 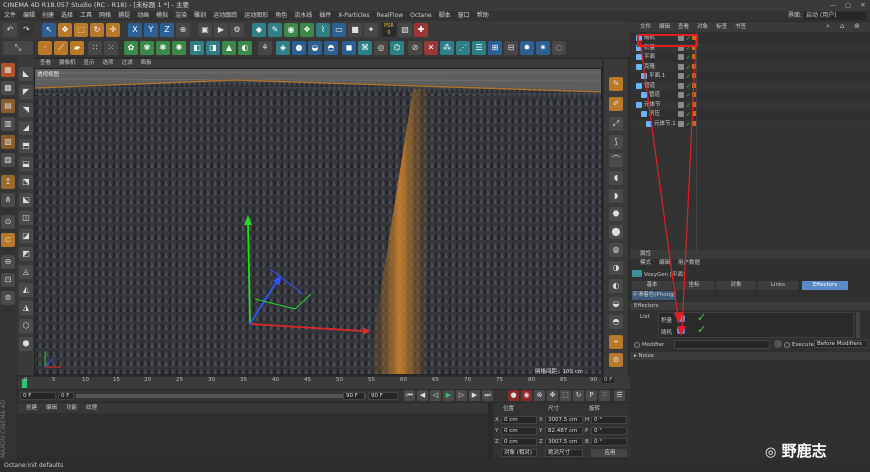 I want to click on y-axis-icon: Y, so click(x=151, y=30).